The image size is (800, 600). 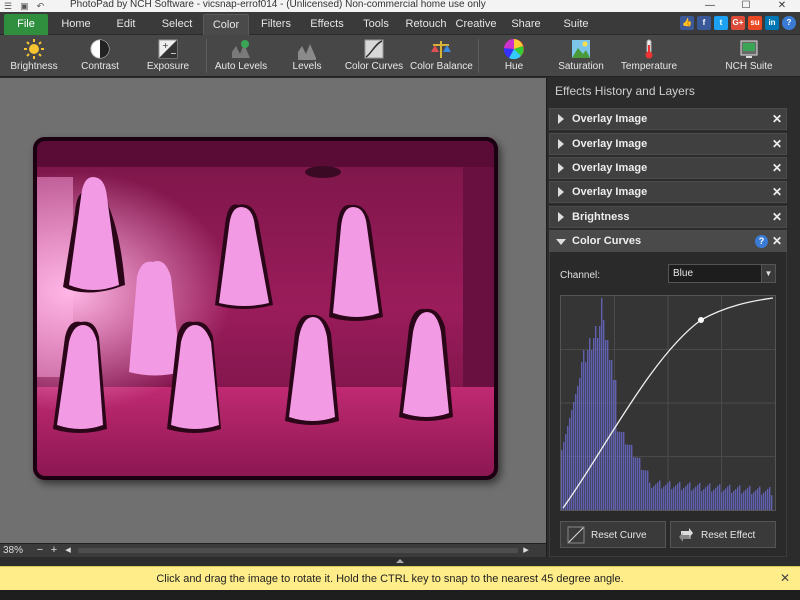 I want to click on brightness-button: Brightness, so click(x=34, y=56).